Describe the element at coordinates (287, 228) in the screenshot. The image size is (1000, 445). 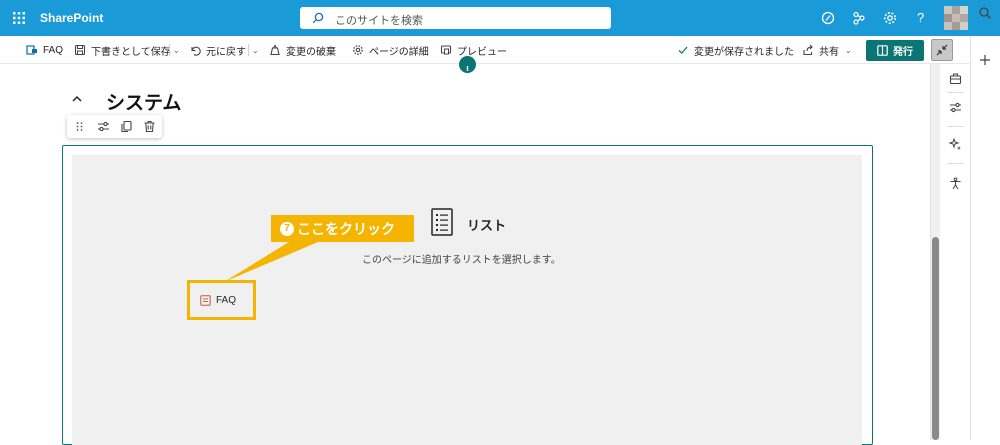
I see `step-number-badge: 7` at that location.